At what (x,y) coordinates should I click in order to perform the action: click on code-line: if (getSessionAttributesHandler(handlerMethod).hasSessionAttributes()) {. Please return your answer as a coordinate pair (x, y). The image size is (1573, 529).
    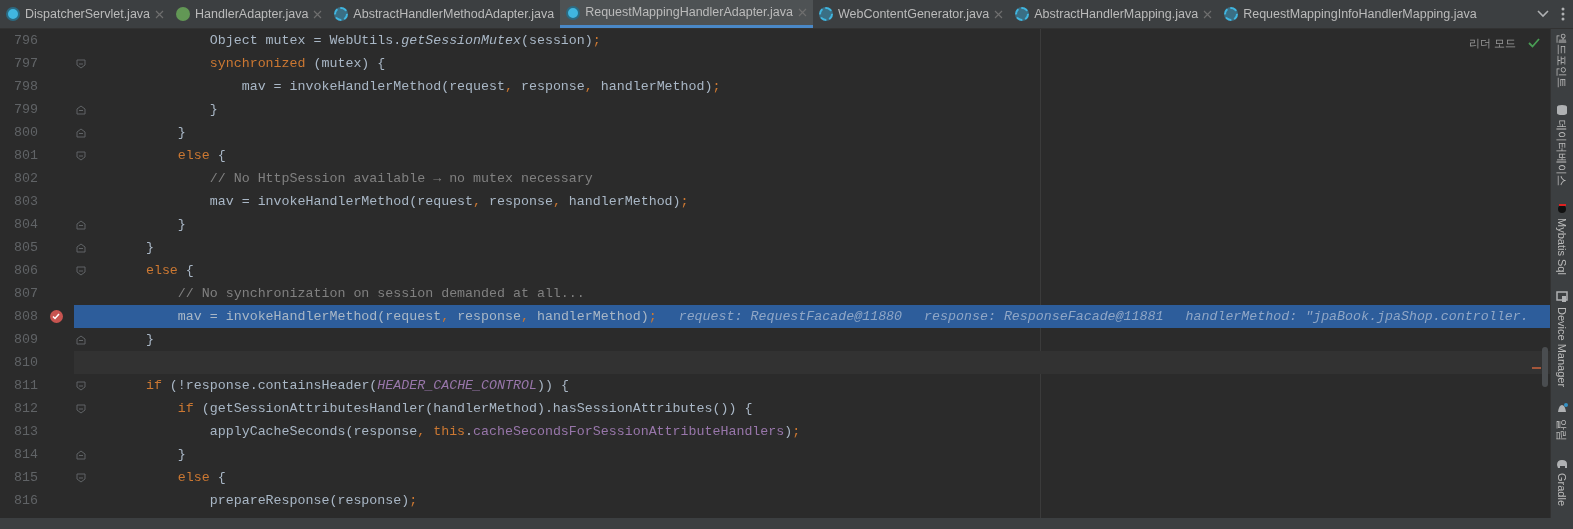
    Looking at the image, I should click on (464, 408).